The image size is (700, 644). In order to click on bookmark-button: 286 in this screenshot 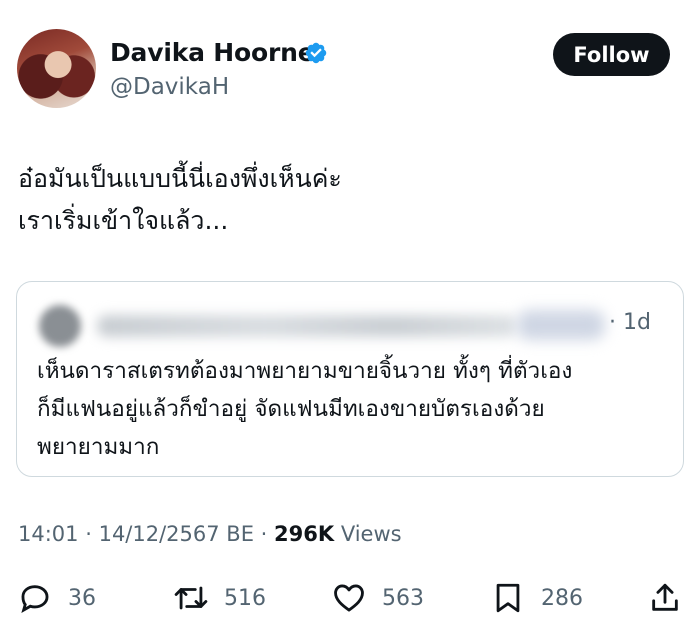, I will do `click(537, 598)`.